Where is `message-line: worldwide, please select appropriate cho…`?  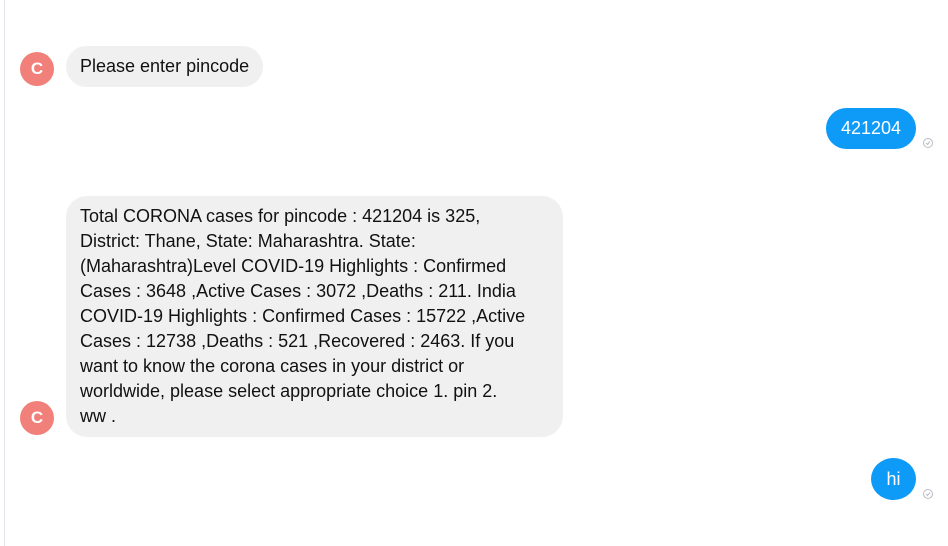 message-line: worldwide, please select appropriate cho… is located at coordinates (289, 391).